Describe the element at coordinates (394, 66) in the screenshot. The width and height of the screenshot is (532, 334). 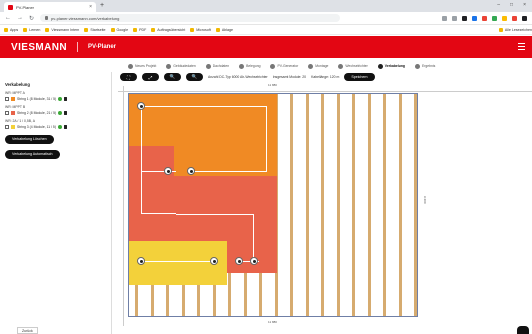
I see `step-label: Verkabelung` at that location.